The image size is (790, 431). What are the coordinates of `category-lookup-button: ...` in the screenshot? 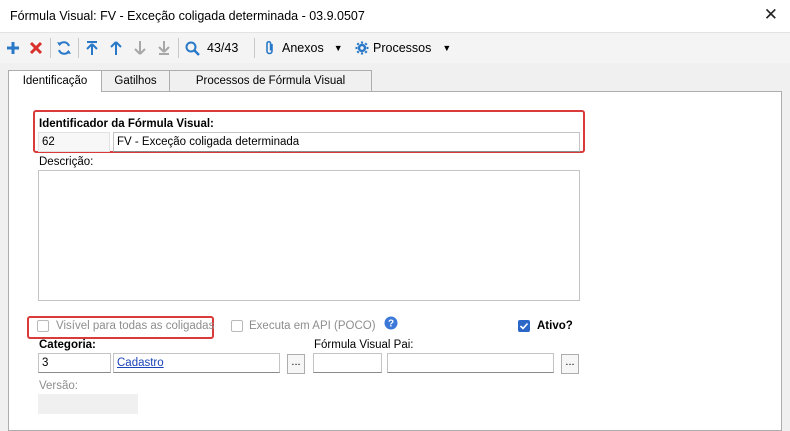 It's located at (296, 364).